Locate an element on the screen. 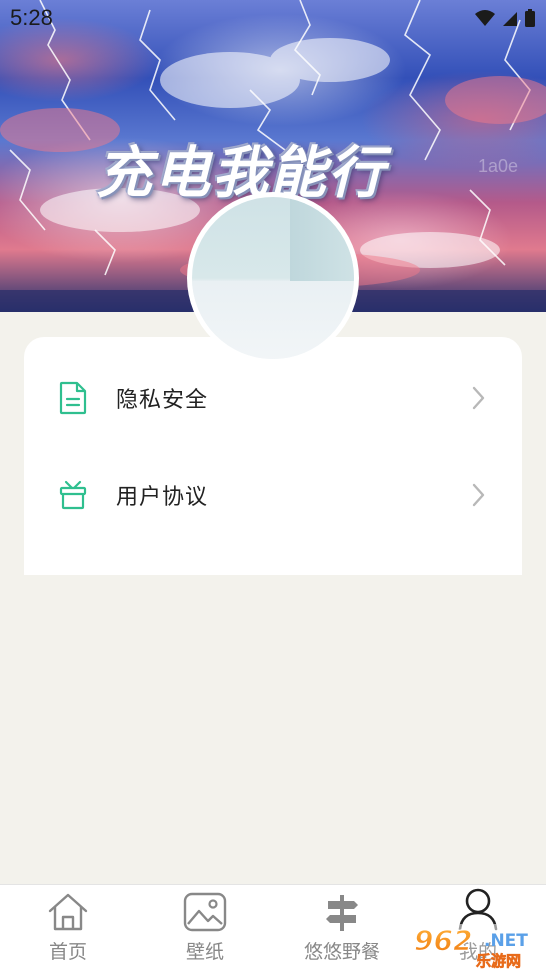 The image size is (546, 973). menu-item-label: 用户协议 is located at coordinates (162, 497).